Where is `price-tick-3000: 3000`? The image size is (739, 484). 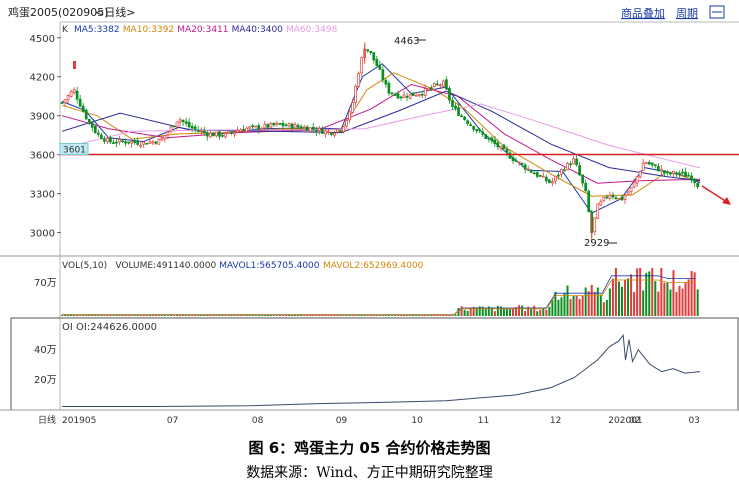 price-tick-3000: 3000 is located at coordinates (42, 234).